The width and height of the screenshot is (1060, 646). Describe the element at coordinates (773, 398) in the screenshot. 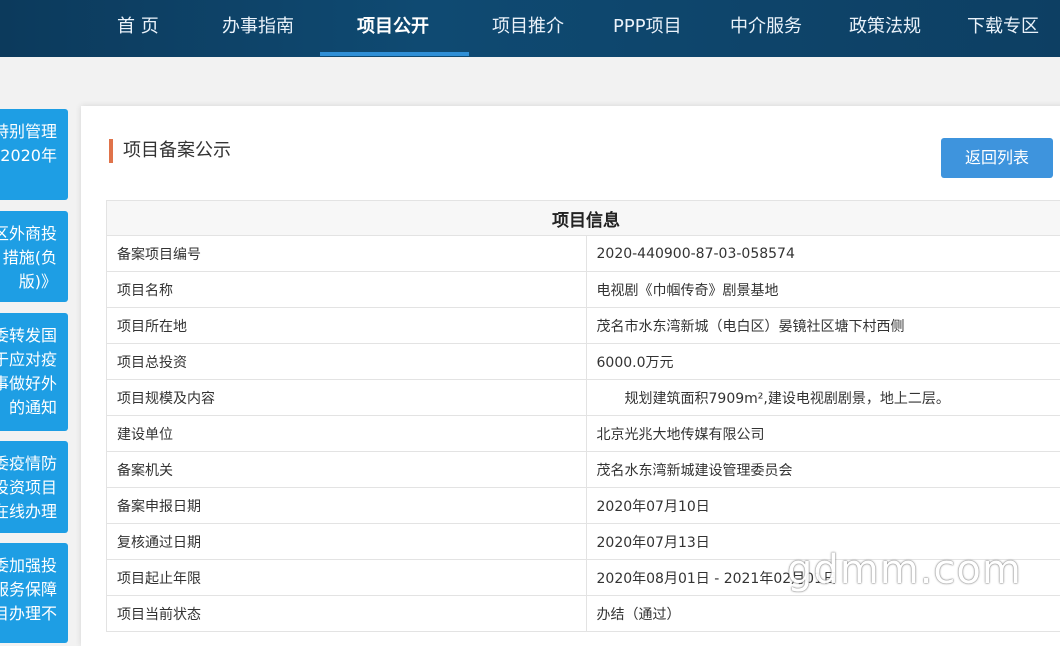

I see `field-value-text: 规划建筑面积7909m²,建设电视剧剧景，地上二层。` at that location.